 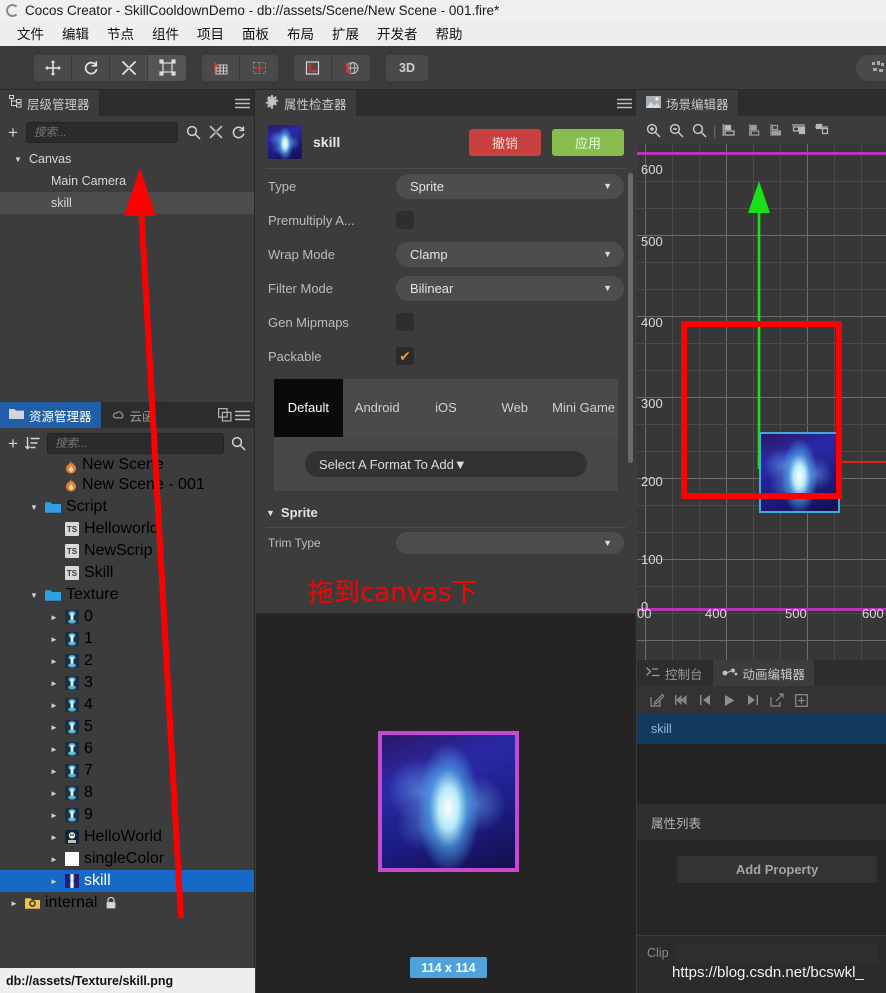 What do you see at coordinates (193, 132) in the screenshot?
I see `search-icon` at bounding box center [193, 132].